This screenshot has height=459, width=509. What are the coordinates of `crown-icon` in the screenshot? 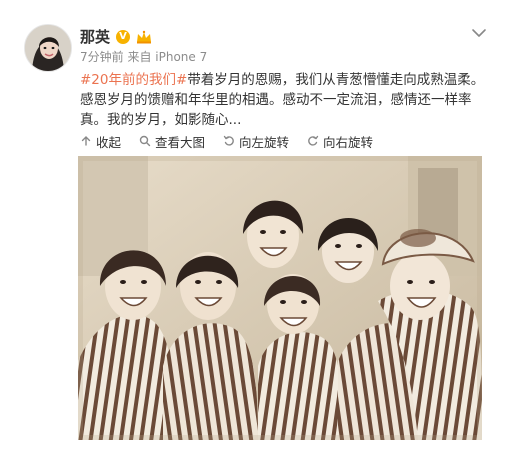 It's located at (144, 36).